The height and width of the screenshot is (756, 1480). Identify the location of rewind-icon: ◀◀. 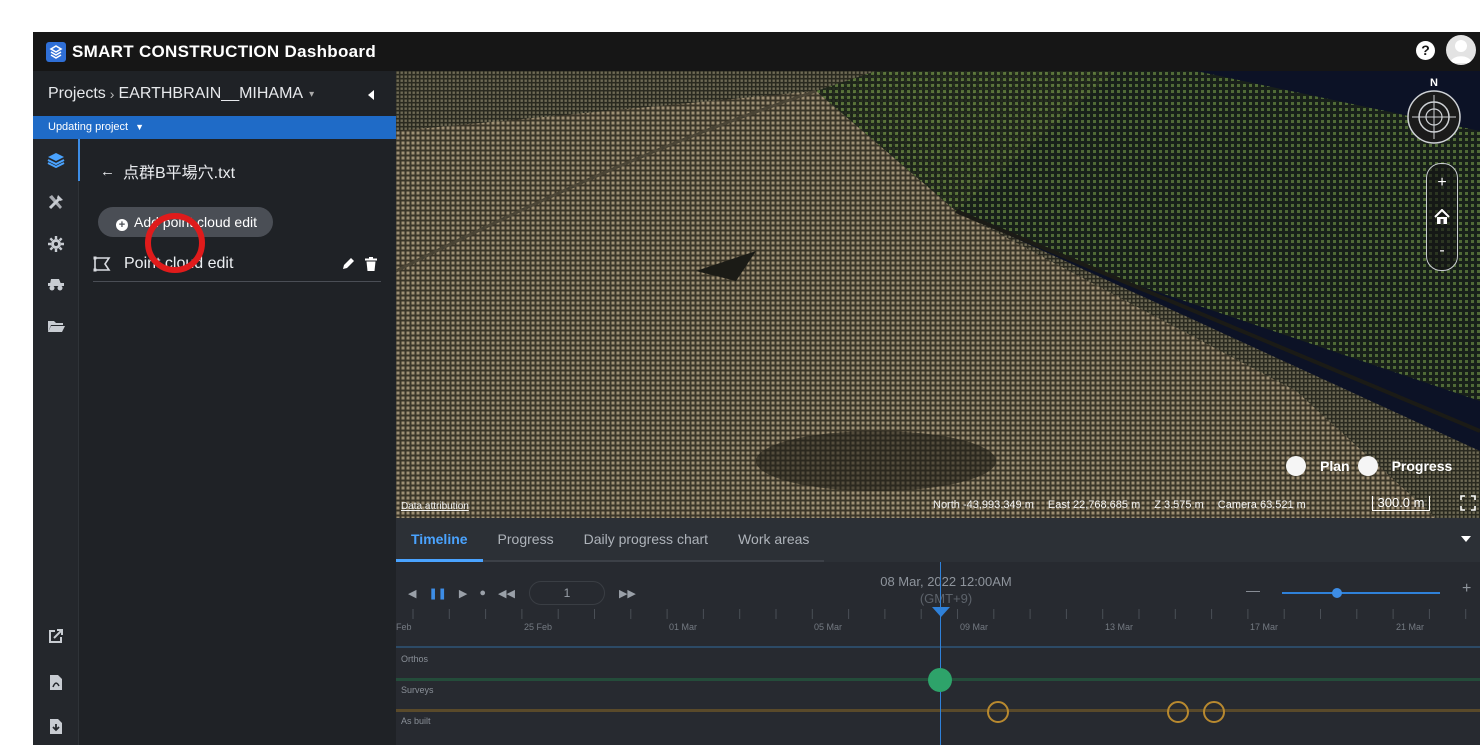
(506, 593).